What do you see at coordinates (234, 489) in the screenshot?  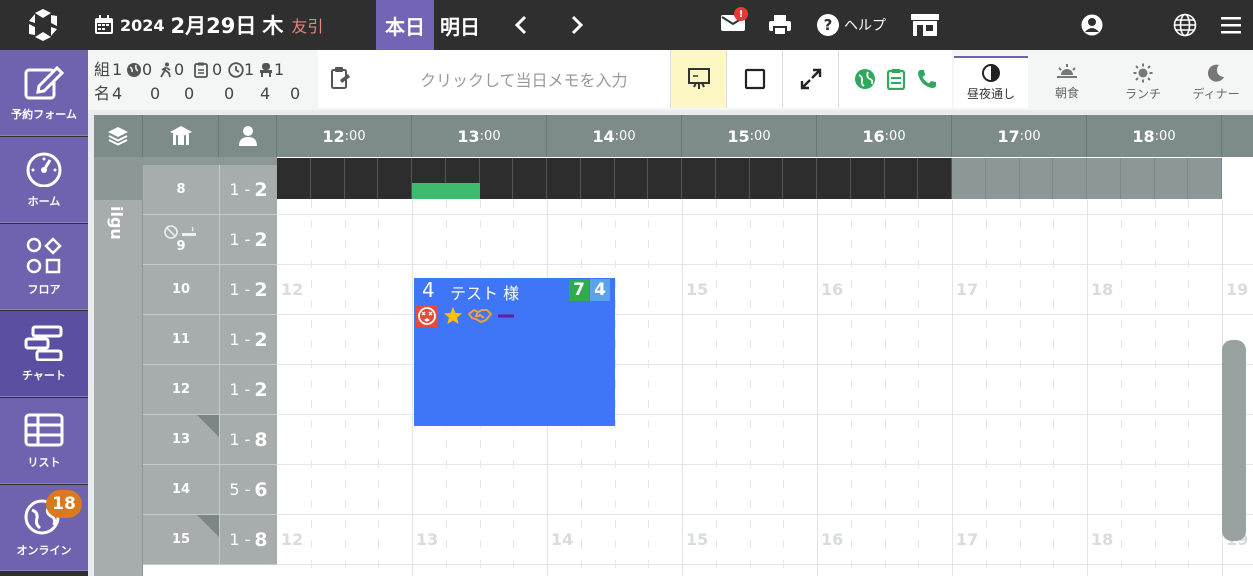 I see `capacity-min: 5` at bounding box center [234, 489].